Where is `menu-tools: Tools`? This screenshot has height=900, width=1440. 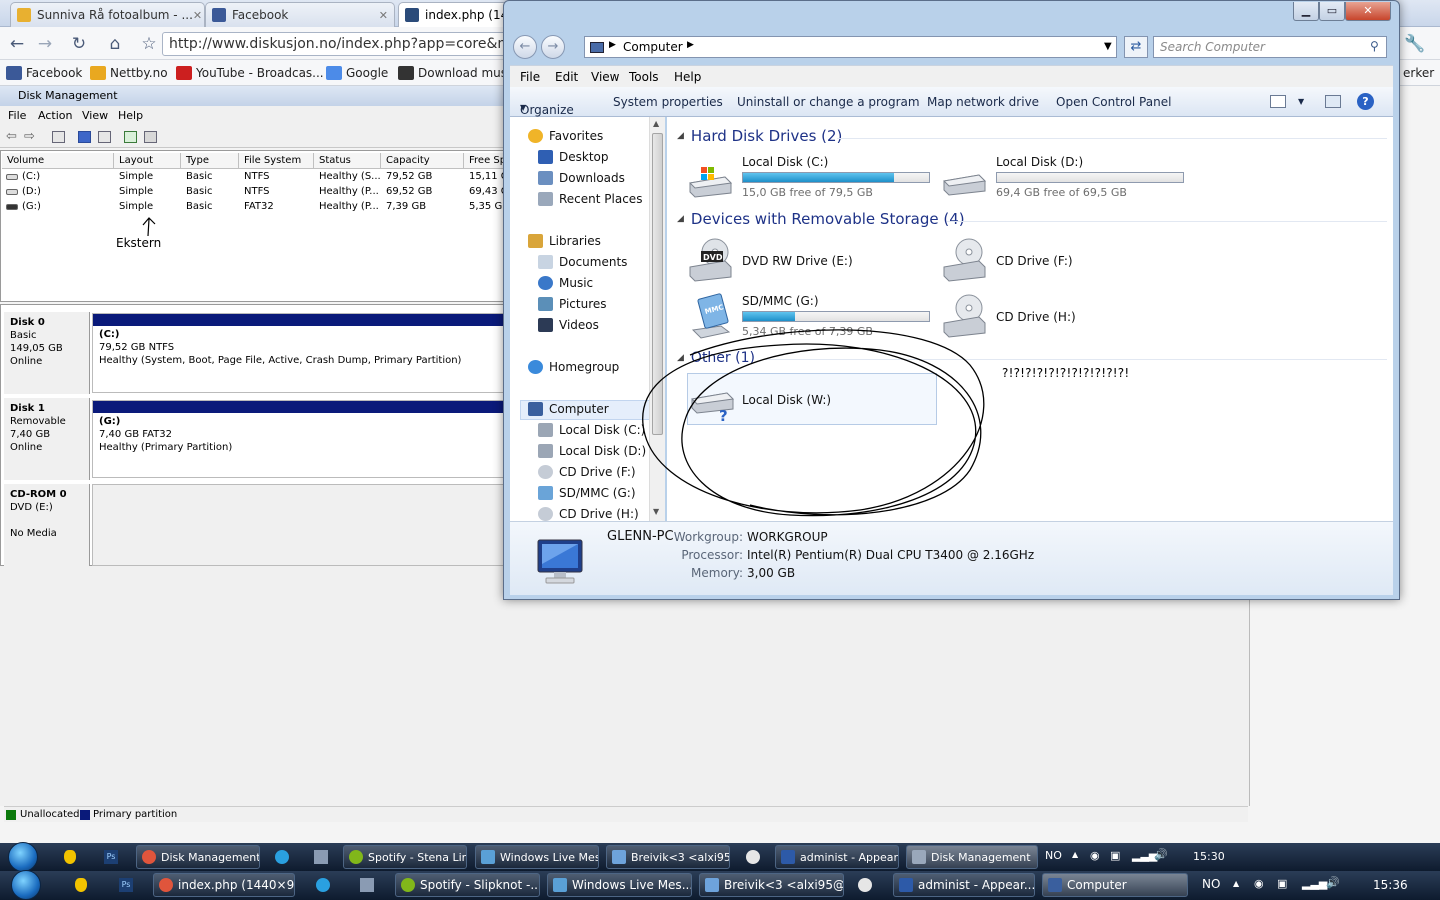 menu-tools: Tools is located at coordinates (644, 77).